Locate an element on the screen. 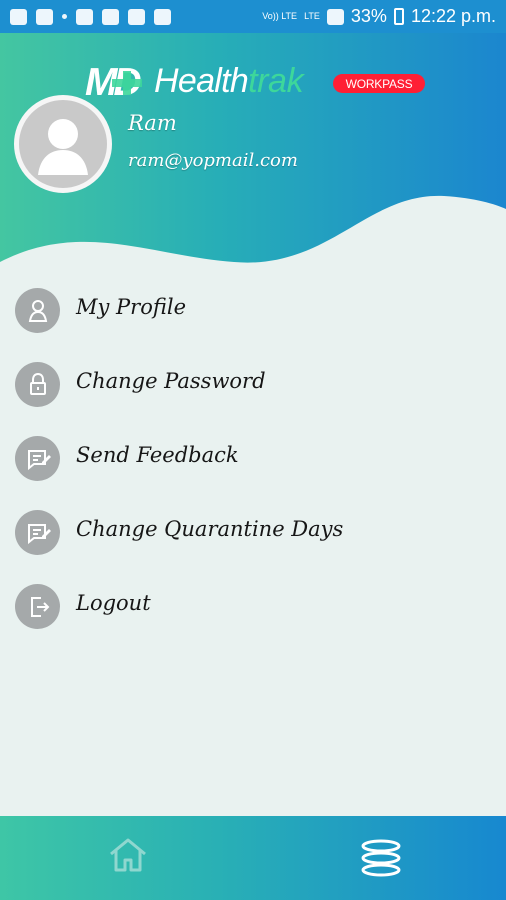 Image resolution: width=506 pixels, height=900 pixels. mail-icon is located at coordinates (110, 16).